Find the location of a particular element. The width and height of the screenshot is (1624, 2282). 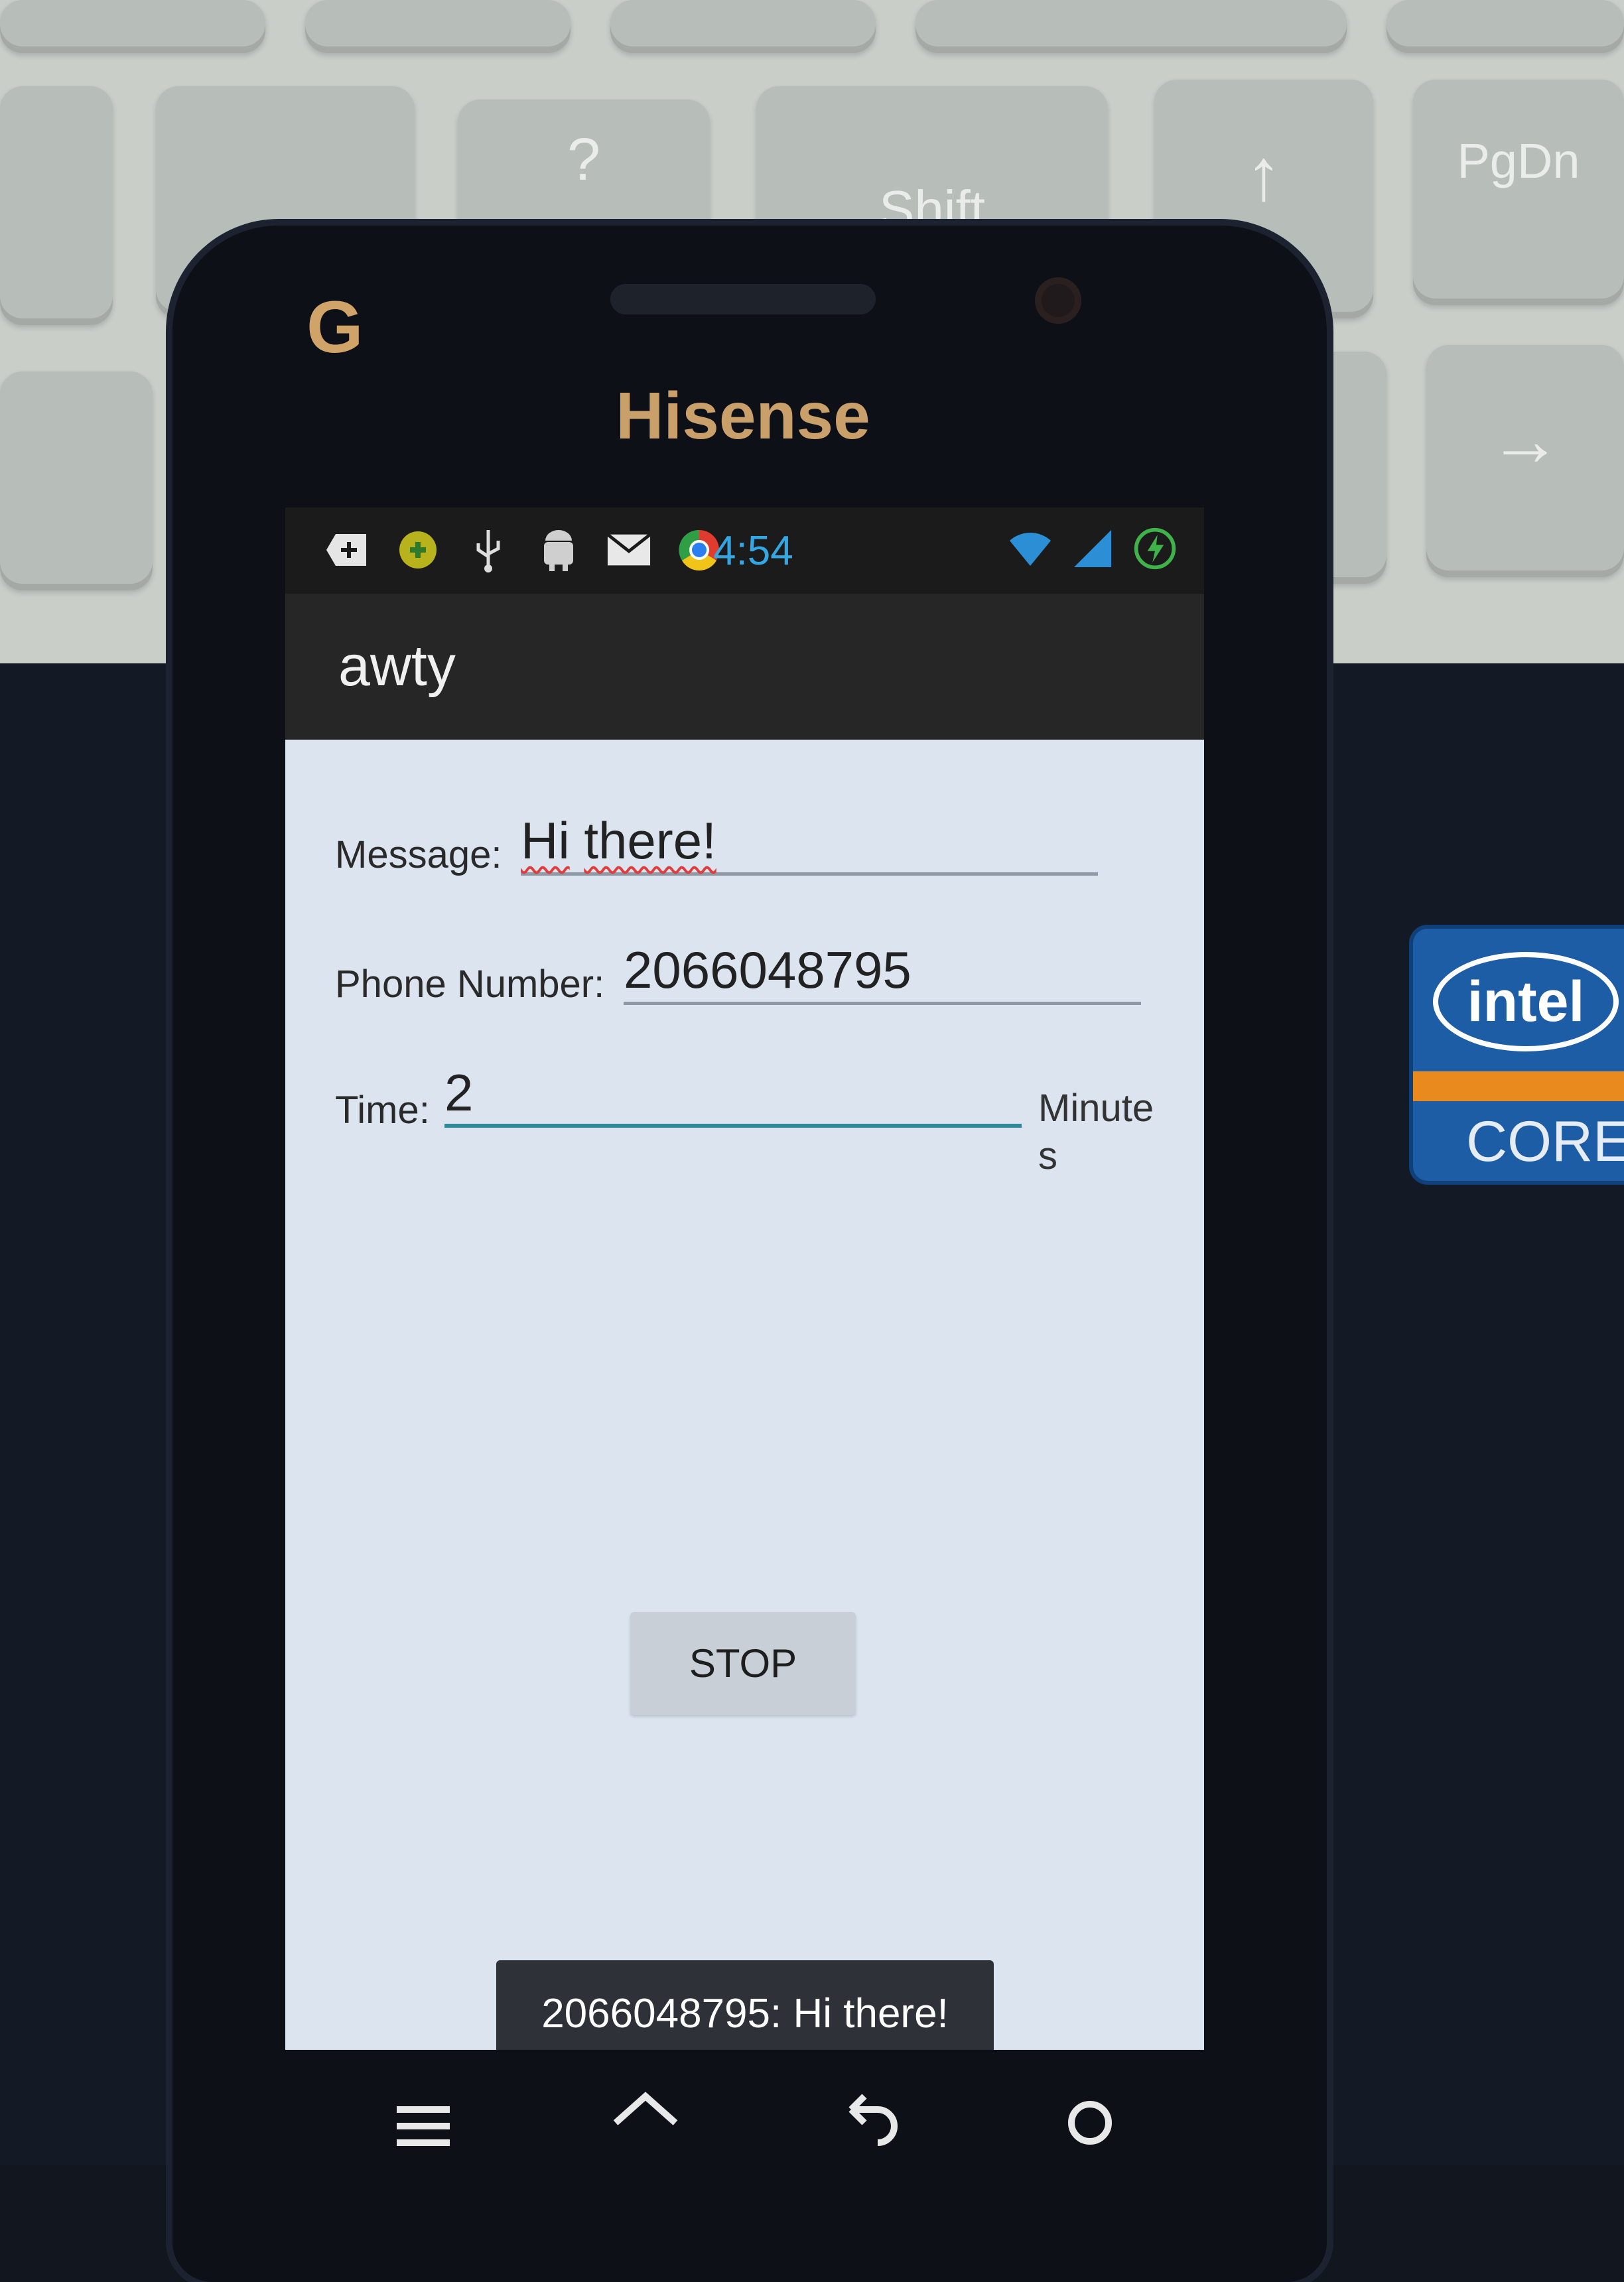

home-icon is located at coordinates (645, 2119).